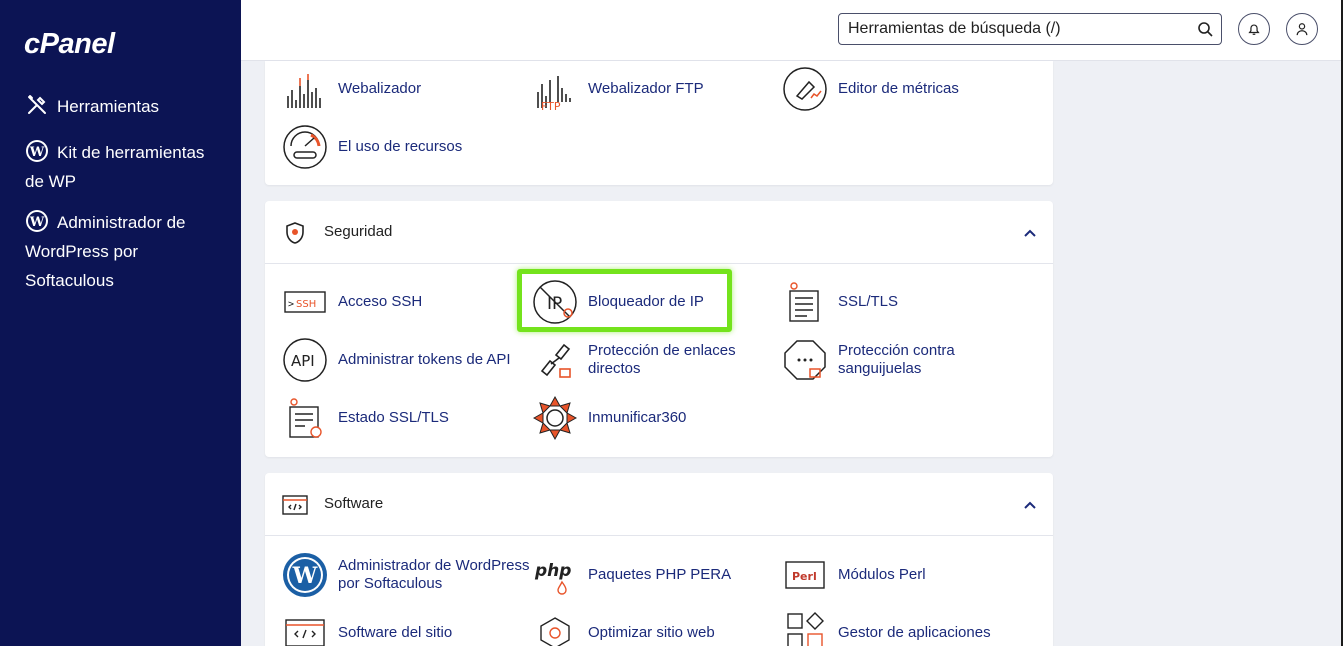 This screenshot has height=646, width=1343. Describe the element at coordinates (954, 28) in the screenshot. I see `search-placeholder: Herramientas de búsqueda (/)` at that location.